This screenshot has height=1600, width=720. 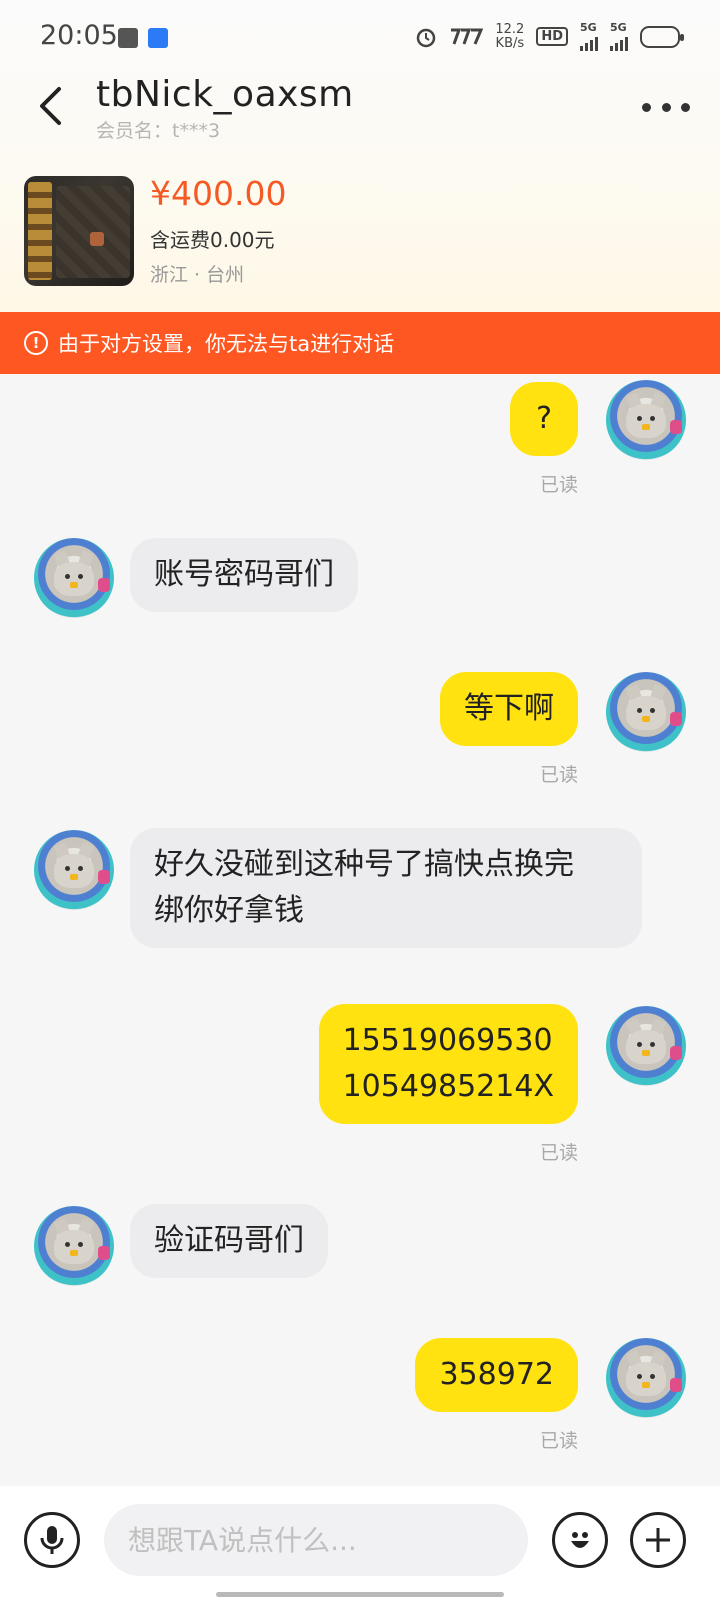 What do you see at coordinates (218, 193) in the screenshot?
I see `product-price: ¥400.00` at bounding box center [218, 193].